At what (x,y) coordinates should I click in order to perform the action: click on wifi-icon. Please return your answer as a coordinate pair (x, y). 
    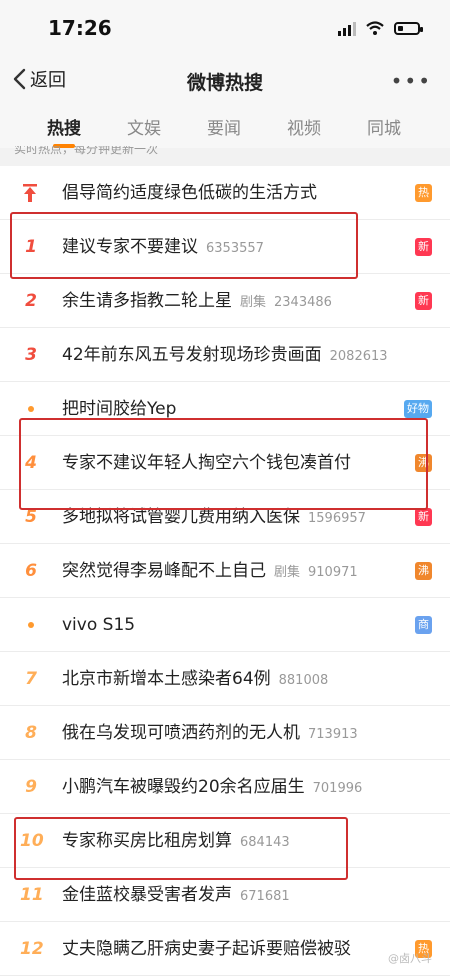
    Looking at the image, I should click on (375, 28).